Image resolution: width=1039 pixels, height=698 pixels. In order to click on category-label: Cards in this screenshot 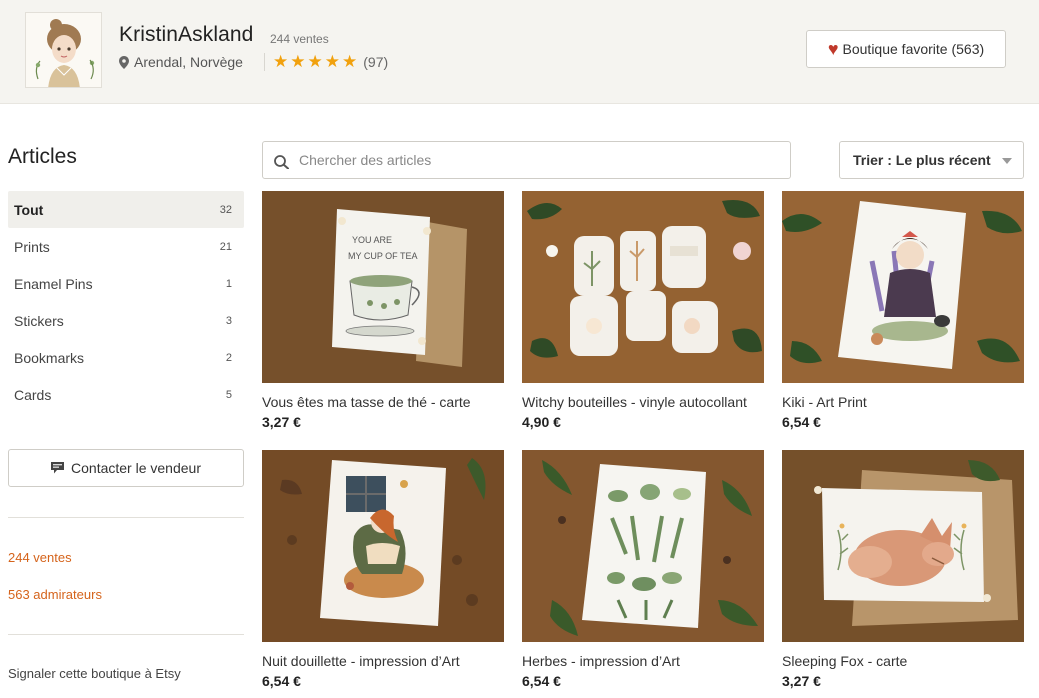, I will do `click(33, 394)`.